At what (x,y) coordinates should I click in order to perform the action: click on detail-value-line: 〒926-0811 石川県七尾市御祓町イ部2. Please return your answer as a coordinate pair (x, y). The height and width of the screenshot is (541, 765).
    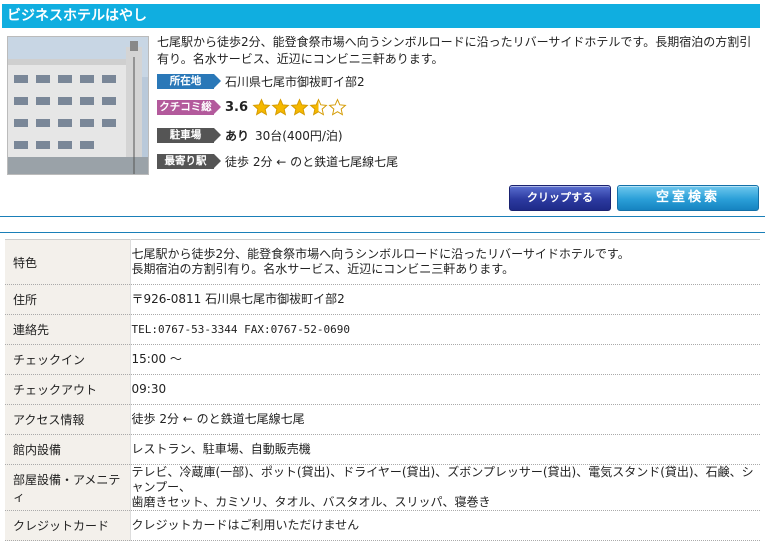
    Looking at the image, I should click on (238, 299).